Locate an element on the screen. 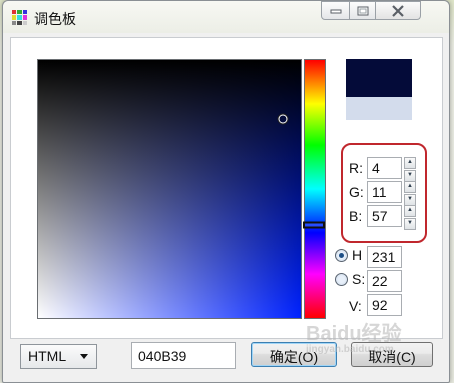 The height and width of the screenshot is (383, 454). watermark-url: jingyan.baidu.com is located at coordinates (350, 349).